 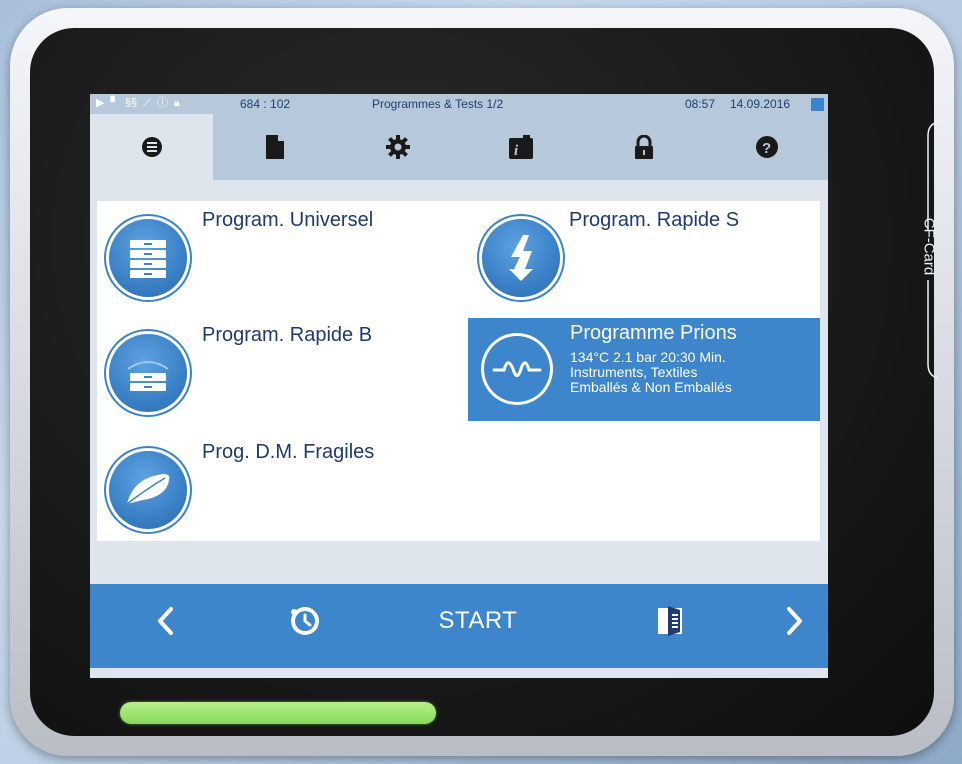 I want to click on tab-programs, so click(x=151, y=147).